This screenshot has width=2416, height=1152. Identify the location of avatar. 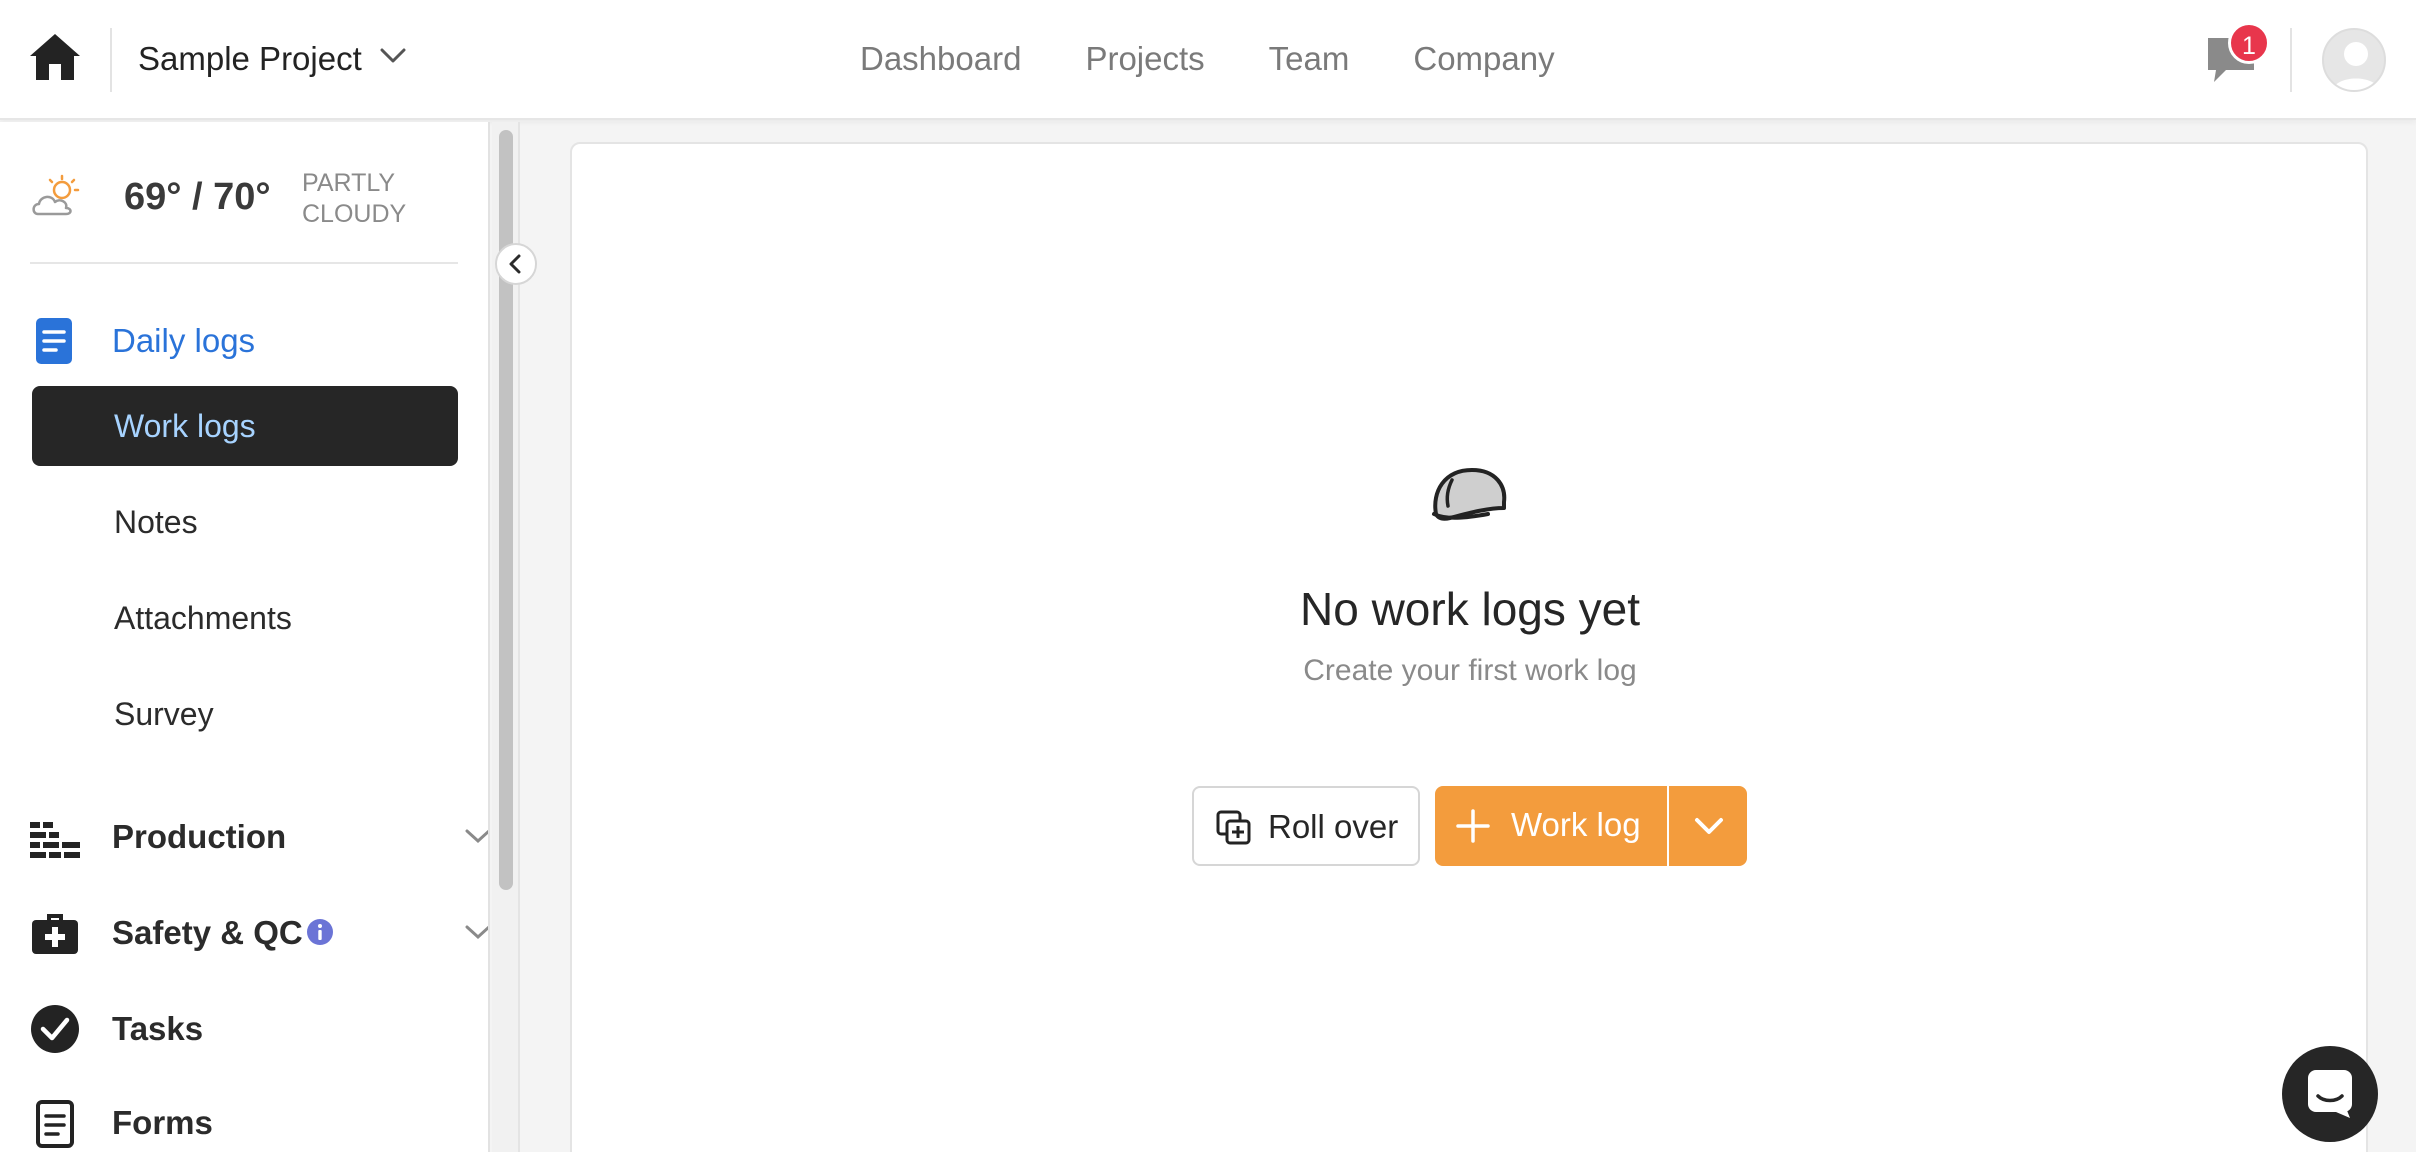
(2354, 60).